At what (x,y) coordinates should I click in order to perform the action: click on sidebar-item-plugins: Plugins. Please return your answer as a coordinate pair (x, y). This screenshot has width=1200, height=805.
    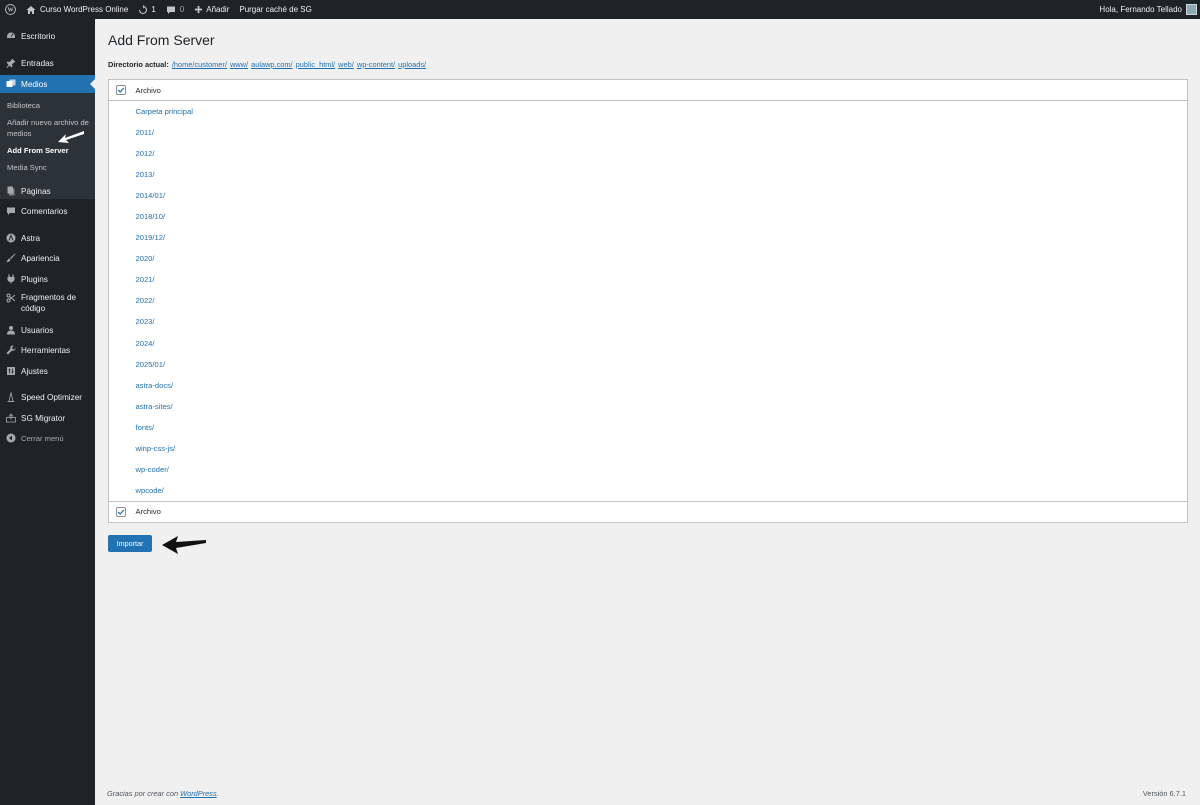
    Looking at the image, I should click on (47, 279).